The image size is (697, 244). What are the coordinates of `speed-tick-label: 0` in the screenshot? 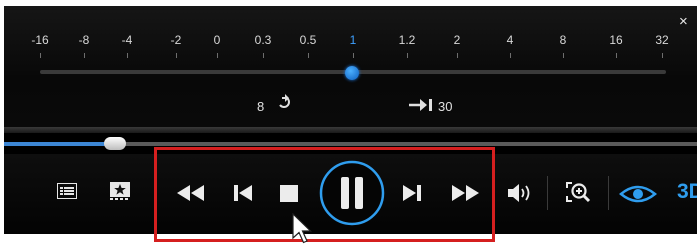 It's located at (217, 40).